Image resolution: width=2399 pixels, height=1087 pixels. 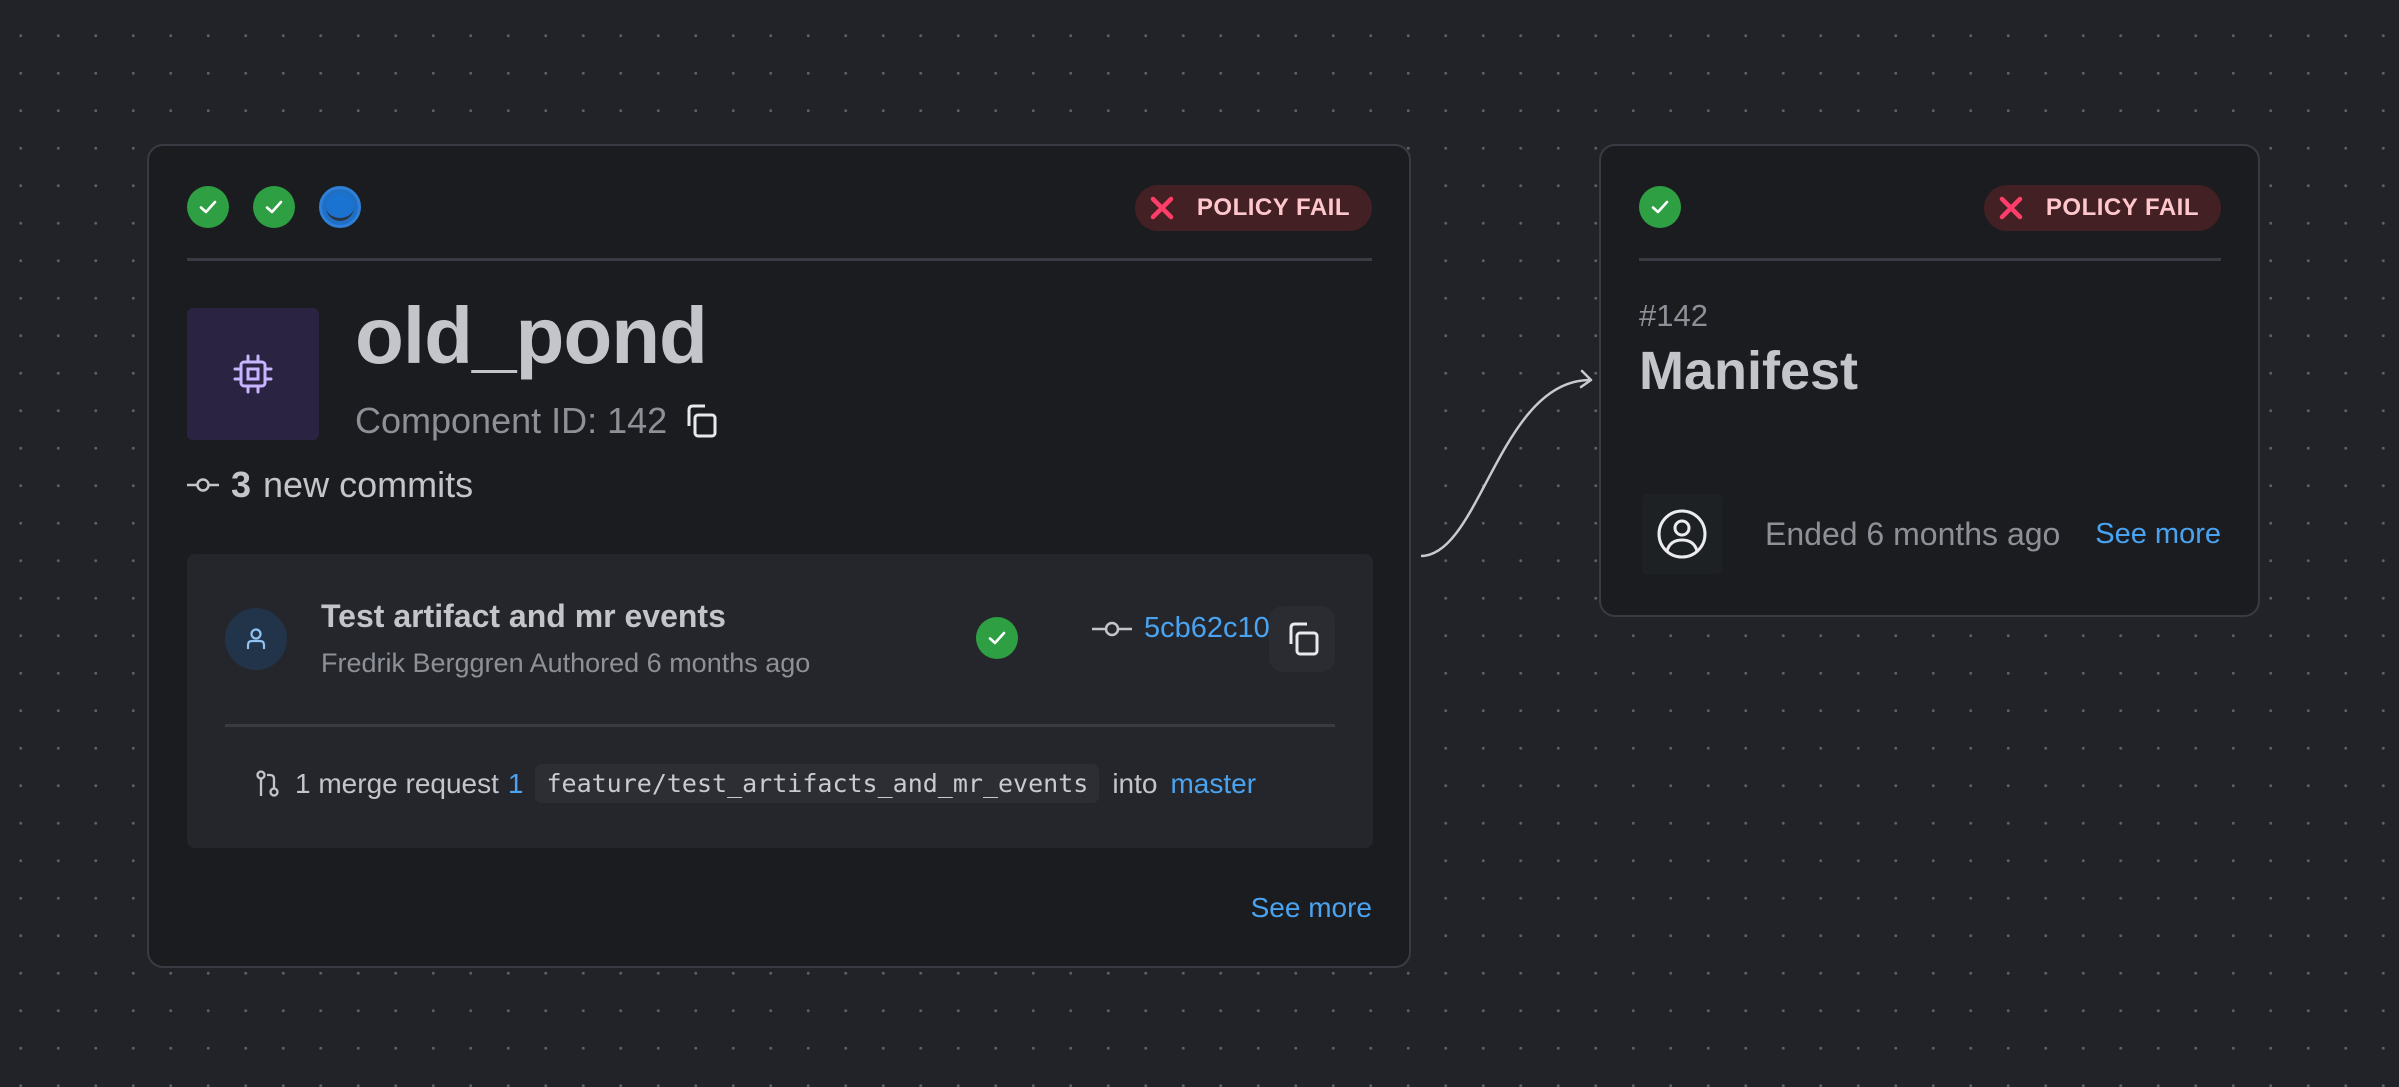 What do you see at coordinates (1913, 534) in the screenshot?
I see `ended-time: Ended 6 months ago` at bounding box center [1913, 534].